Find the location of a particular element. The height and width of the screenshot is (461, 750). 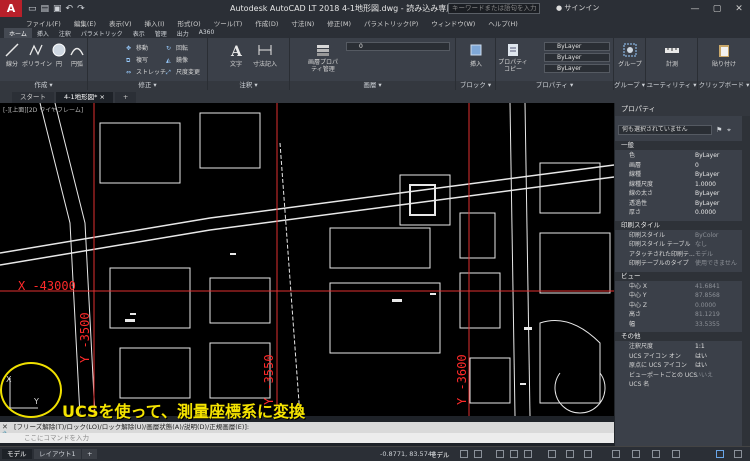

command-input: ここにコマンドを入力 is located at coordinates (307, 438).